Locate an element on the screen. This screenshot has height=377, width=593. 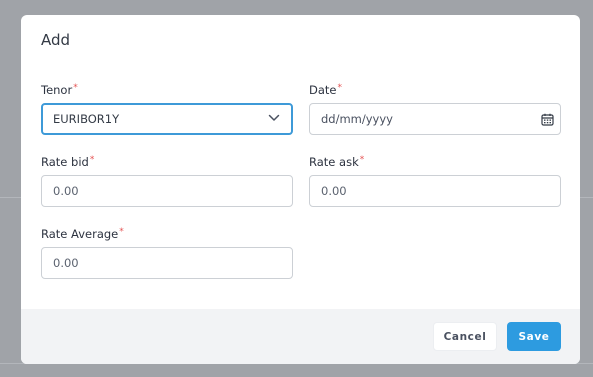
rate-average-label-text: Rate Average is located at coordinates (80, 234).